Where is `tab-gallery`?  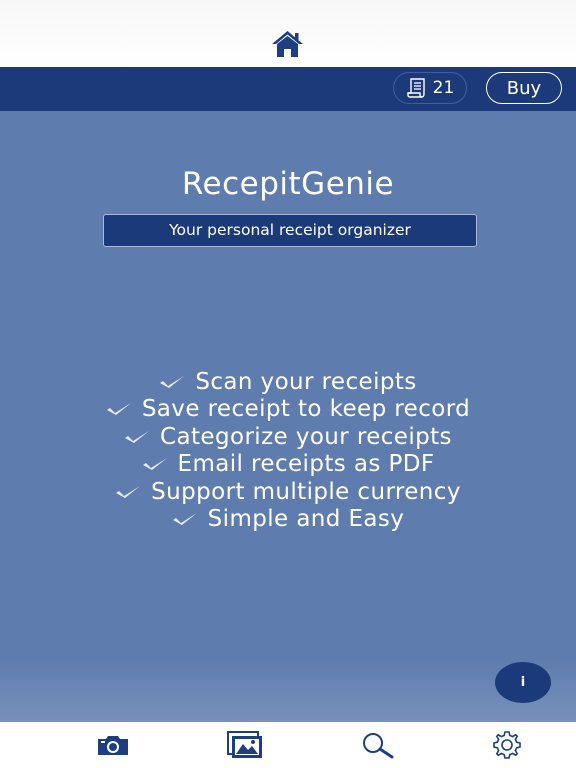 tab-gallery is located at coordinates (245, 745).